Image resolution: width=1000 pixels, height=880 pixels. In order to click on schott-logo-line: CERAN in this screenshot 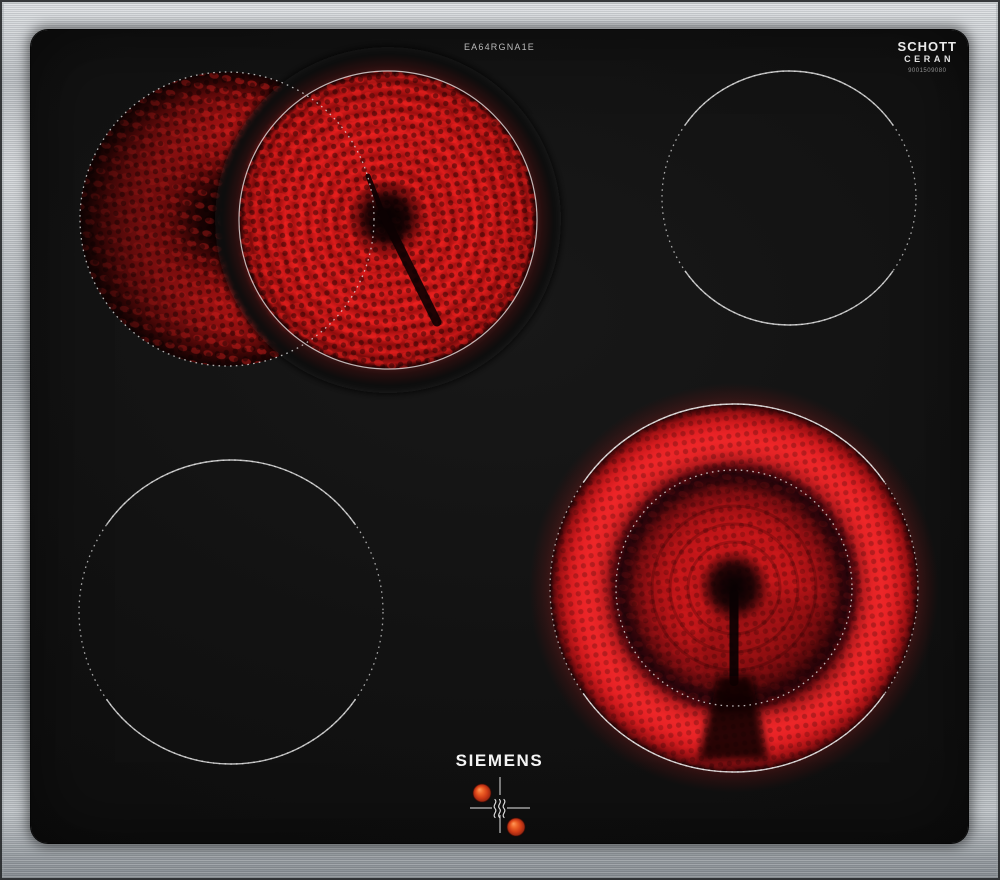, I will do `click(929, 59)`.